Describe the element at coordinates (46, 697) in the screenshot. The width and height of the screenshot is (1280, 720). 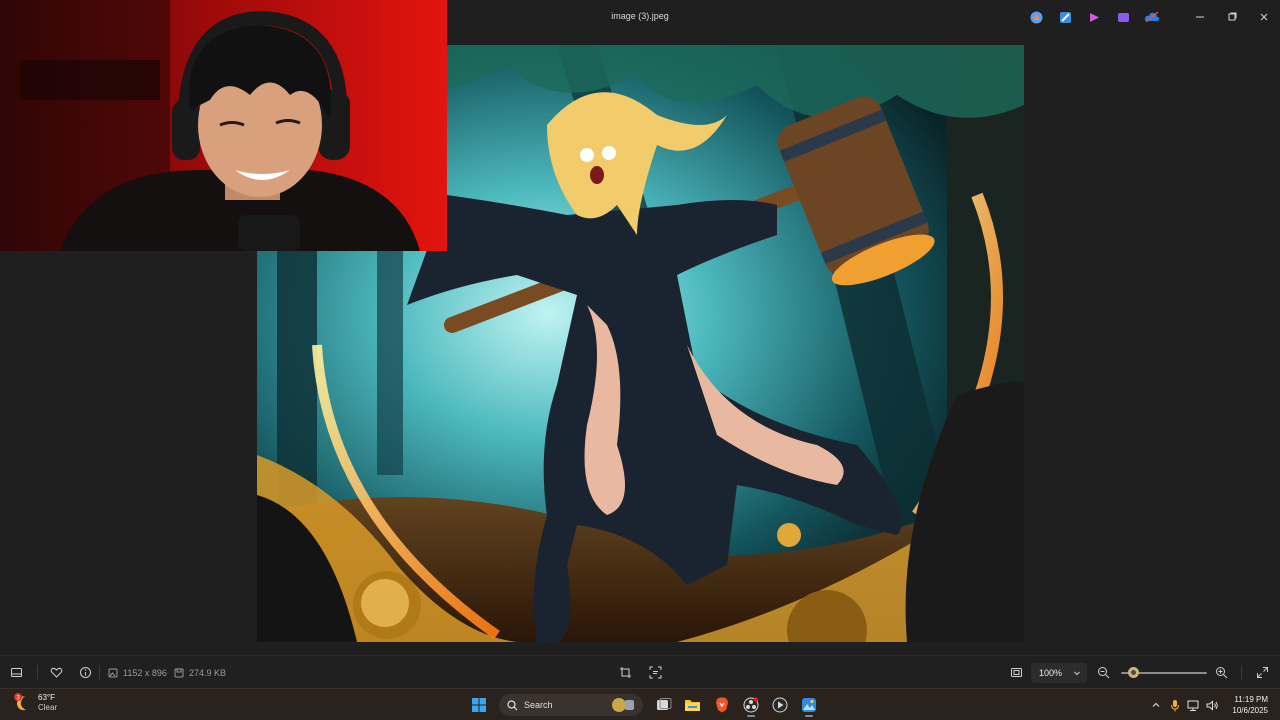
I see `weather-temperature: 63°F` at that location.